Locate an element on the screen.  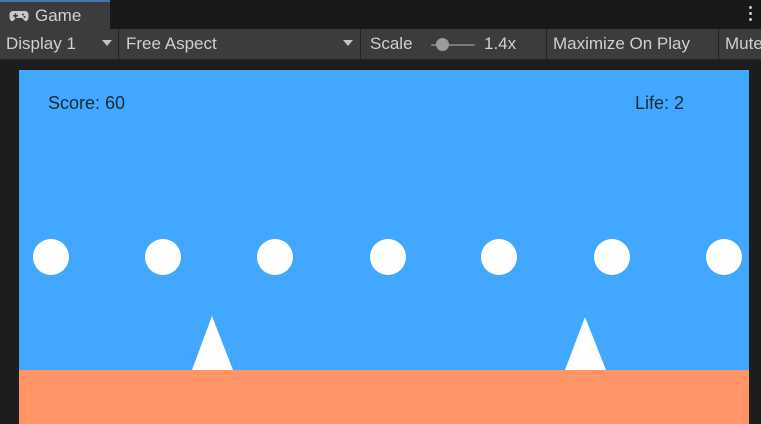
life-text: Life: 2 is located at coordinates (660, 103).